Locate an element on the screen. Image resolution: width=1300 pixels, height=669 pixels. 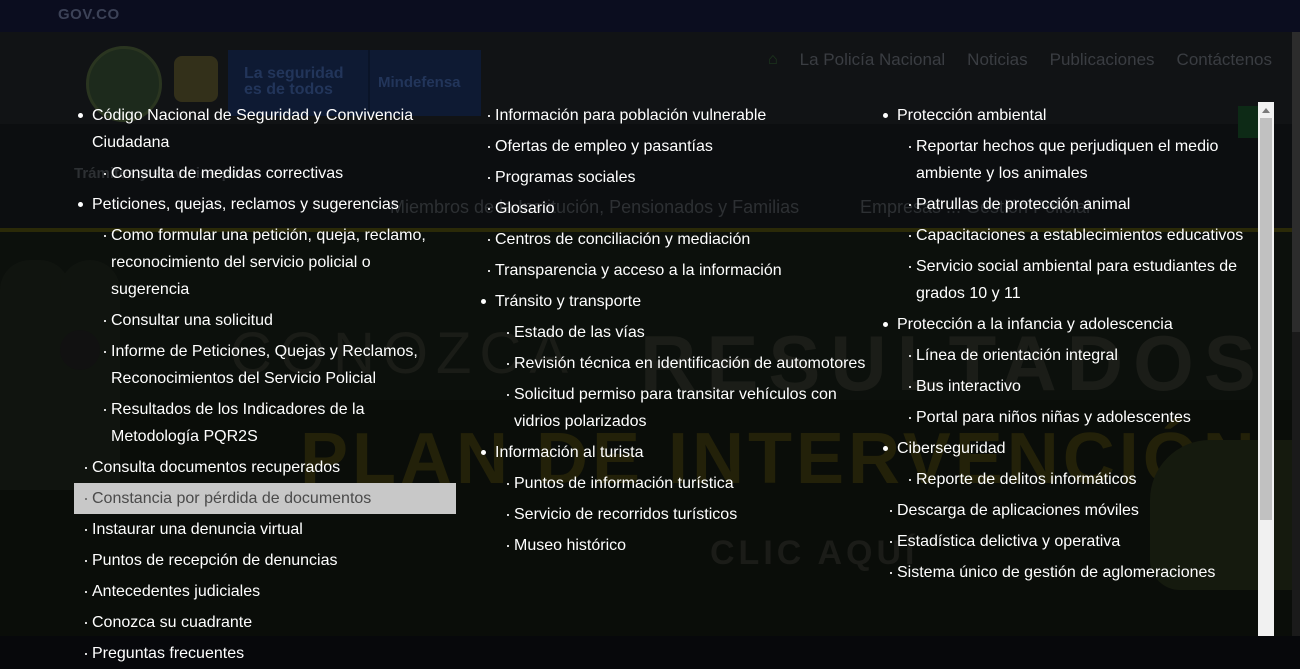
menu-scrollbar is located at coordinates (1266, 369).